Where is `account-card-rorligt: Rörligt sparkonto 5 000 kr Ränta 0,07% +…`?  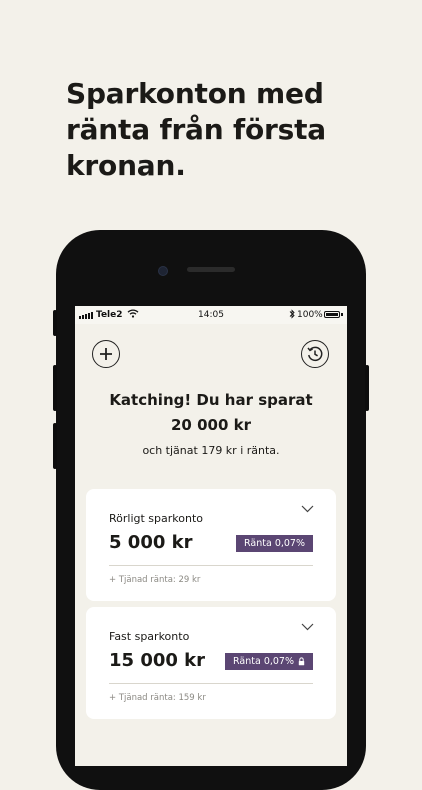 account-card-rorligt: Rörligt sparkonto 5 000 kr Ränta 0,07% +… is located at coordinates (211, 545).